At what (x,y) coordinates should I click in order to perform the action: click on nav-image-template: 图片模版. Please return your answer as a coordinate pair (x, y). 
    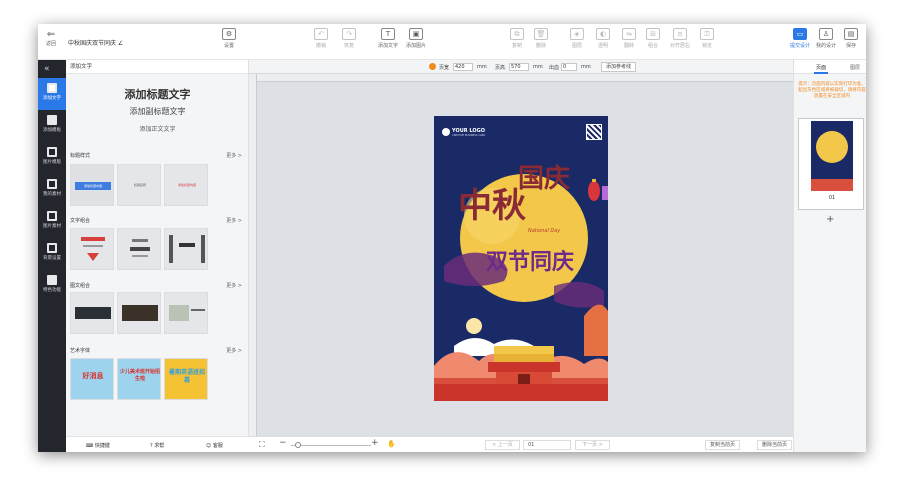
    Looking at the image, I should click on (52, 158).